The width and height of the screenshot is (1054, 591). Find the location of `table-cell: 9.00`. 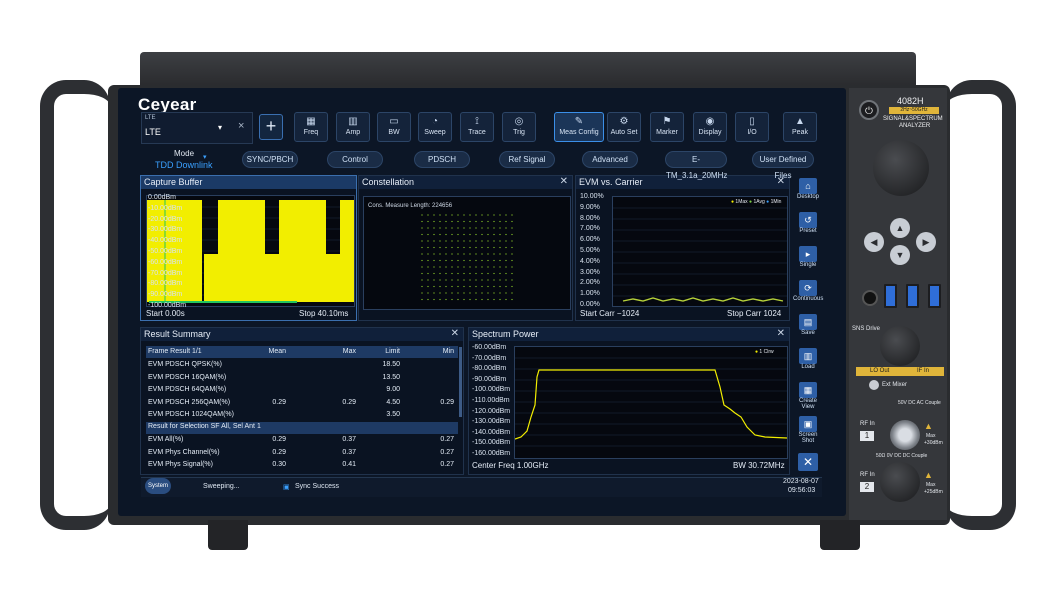

table-cell: 9.00 is located at coordinates (393, 389).